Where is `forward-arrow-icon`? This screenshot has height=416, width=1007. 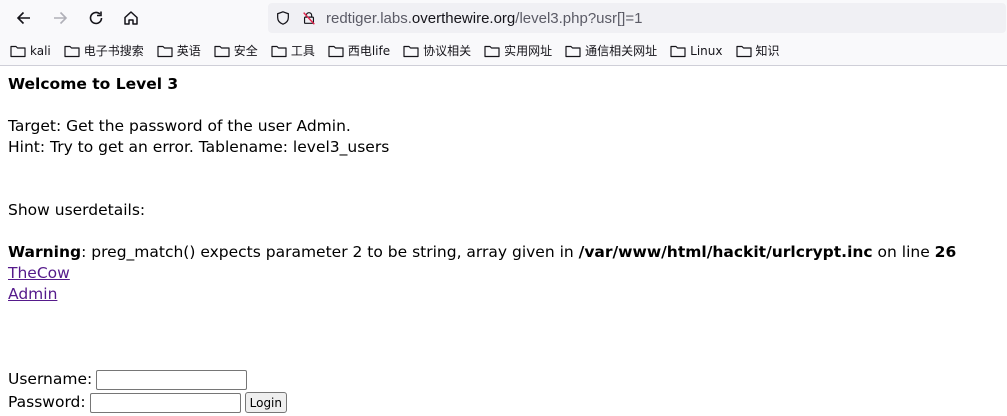
forward-arrow-icon is located at coordinates (61, 18).